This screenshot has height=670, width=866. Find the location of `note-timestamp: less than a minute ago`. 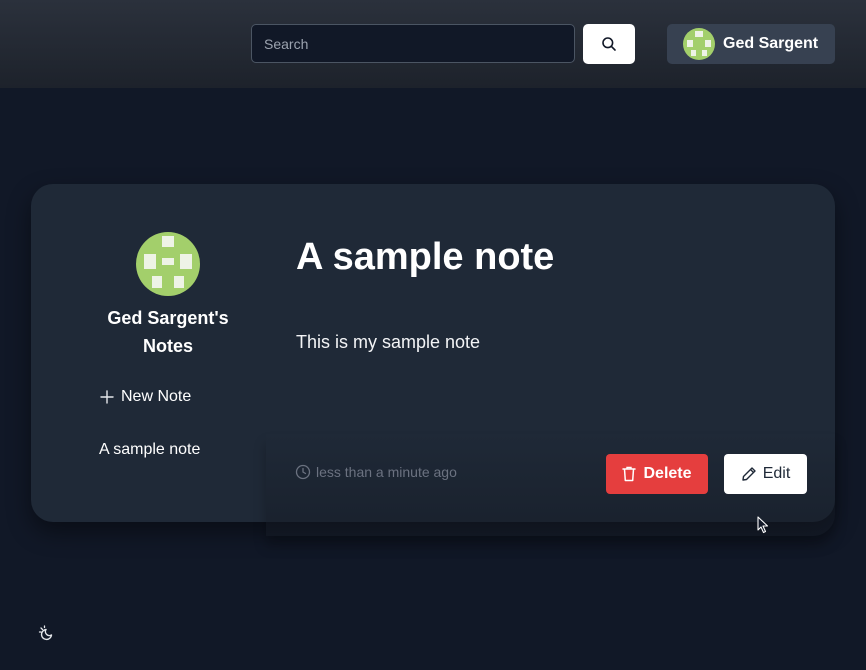

note-timestamp: less than a minute ago is located at coordinates (376, 472).